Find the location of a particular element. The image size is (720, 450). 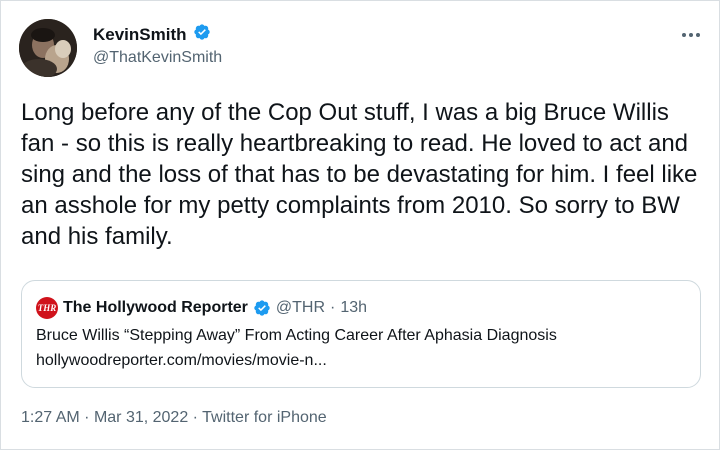

quoted-tweet-header: THR The Hollywood Reporter @THR · 13h is located at coordinates (201, 308).